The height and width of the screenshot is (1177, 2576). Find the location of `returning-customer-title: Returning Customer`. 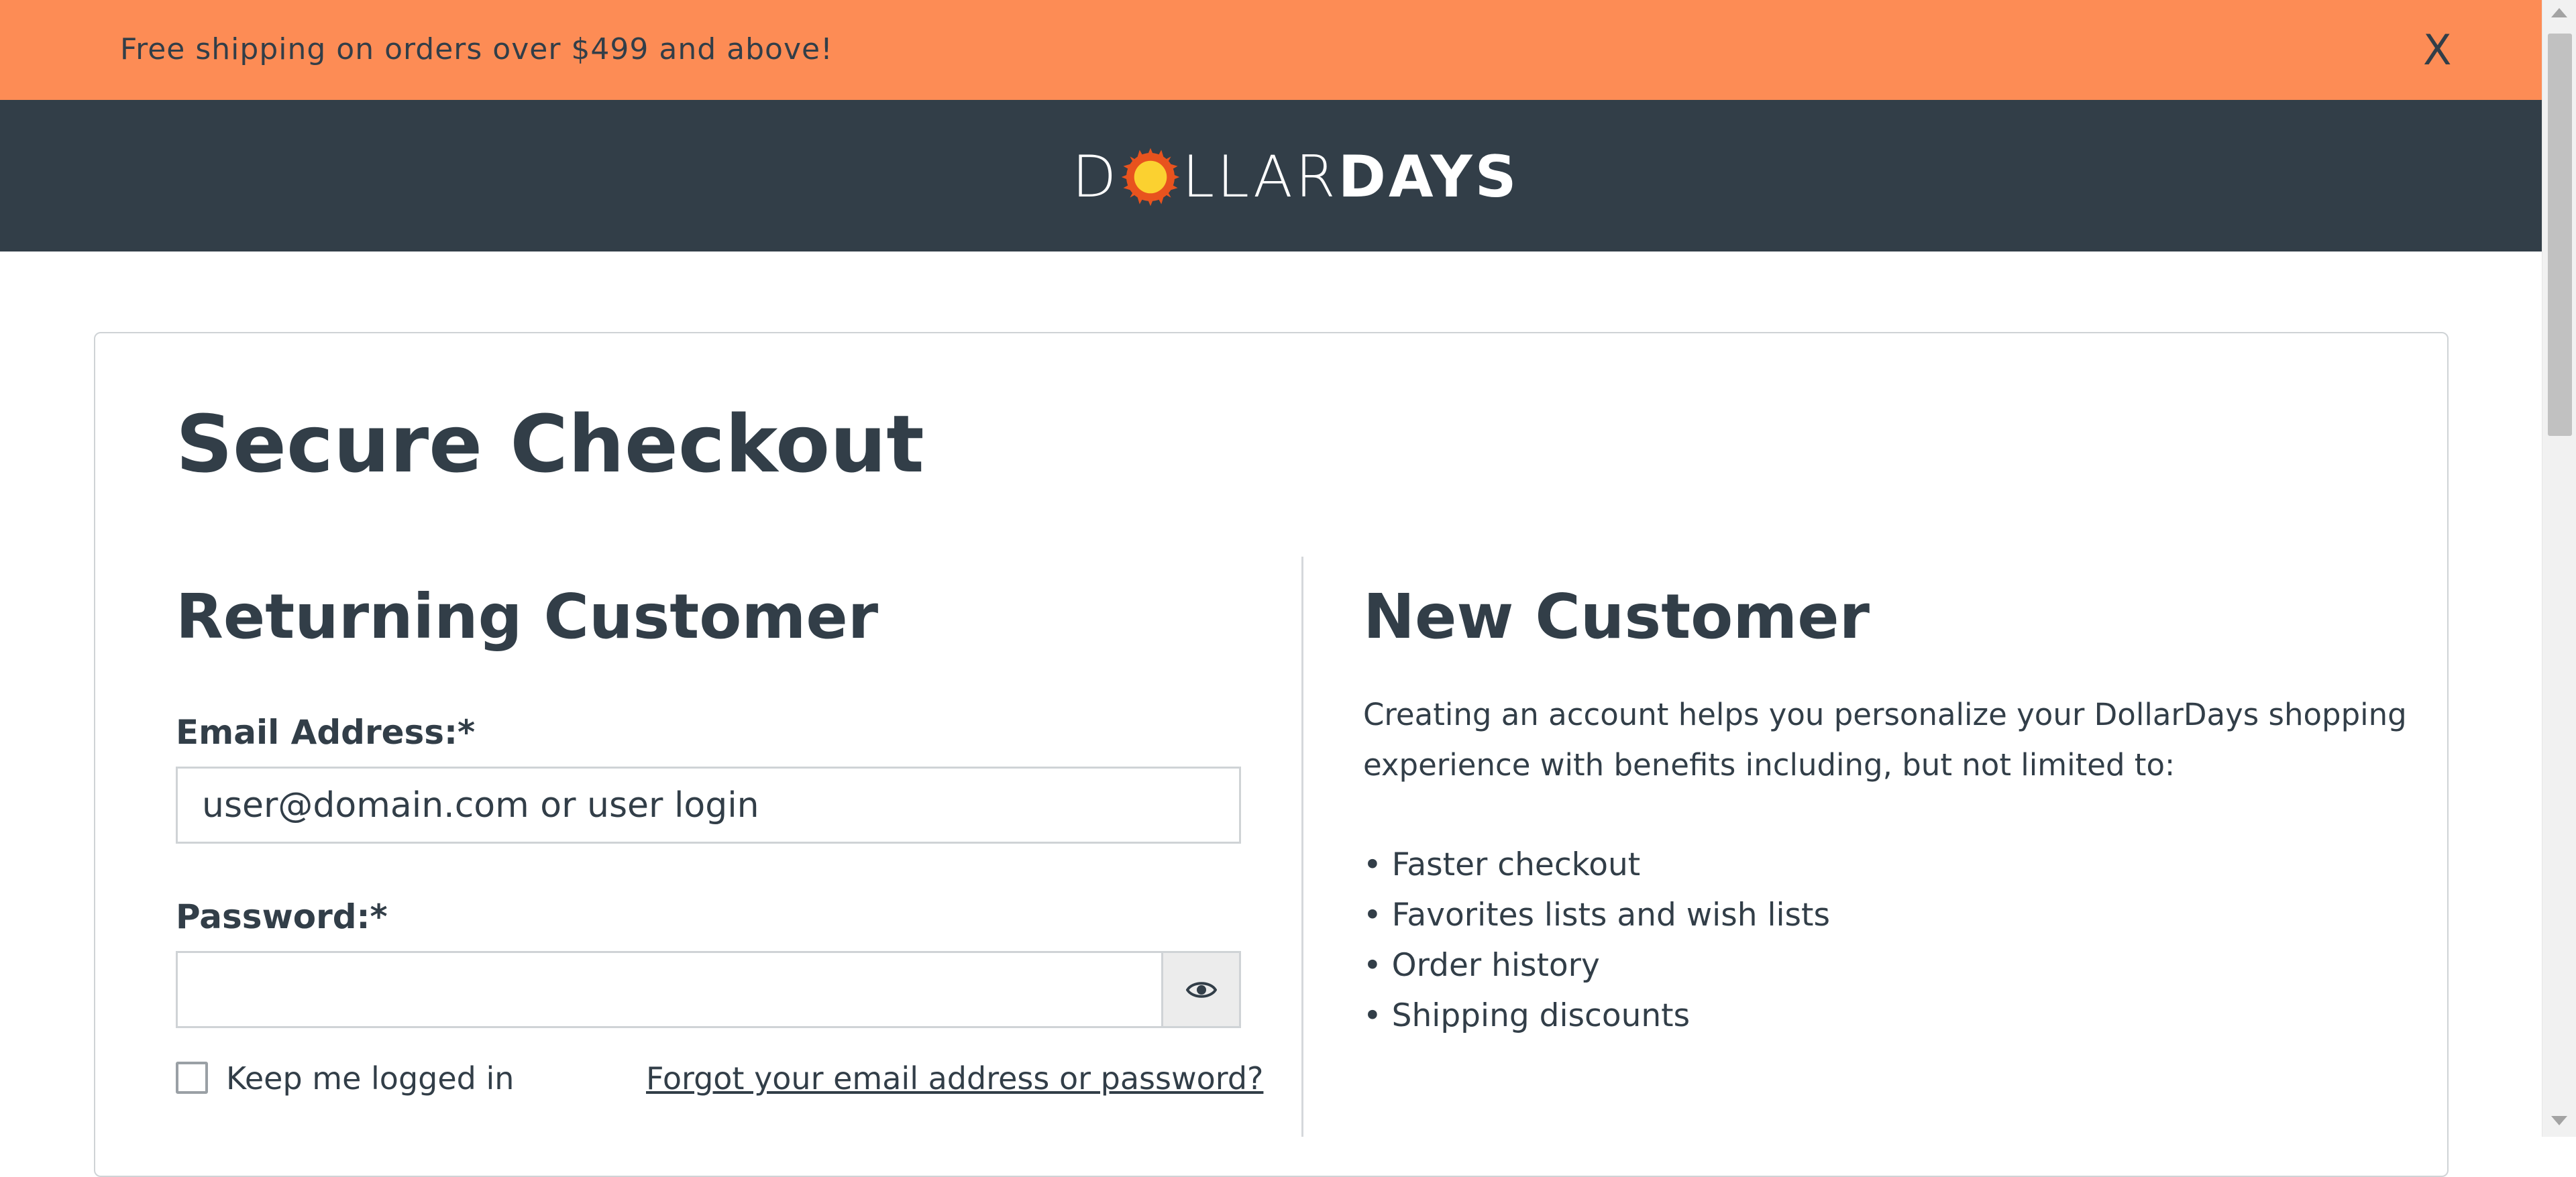

returning-customer-title: Returning Customer is located at coordinates (527, 617).